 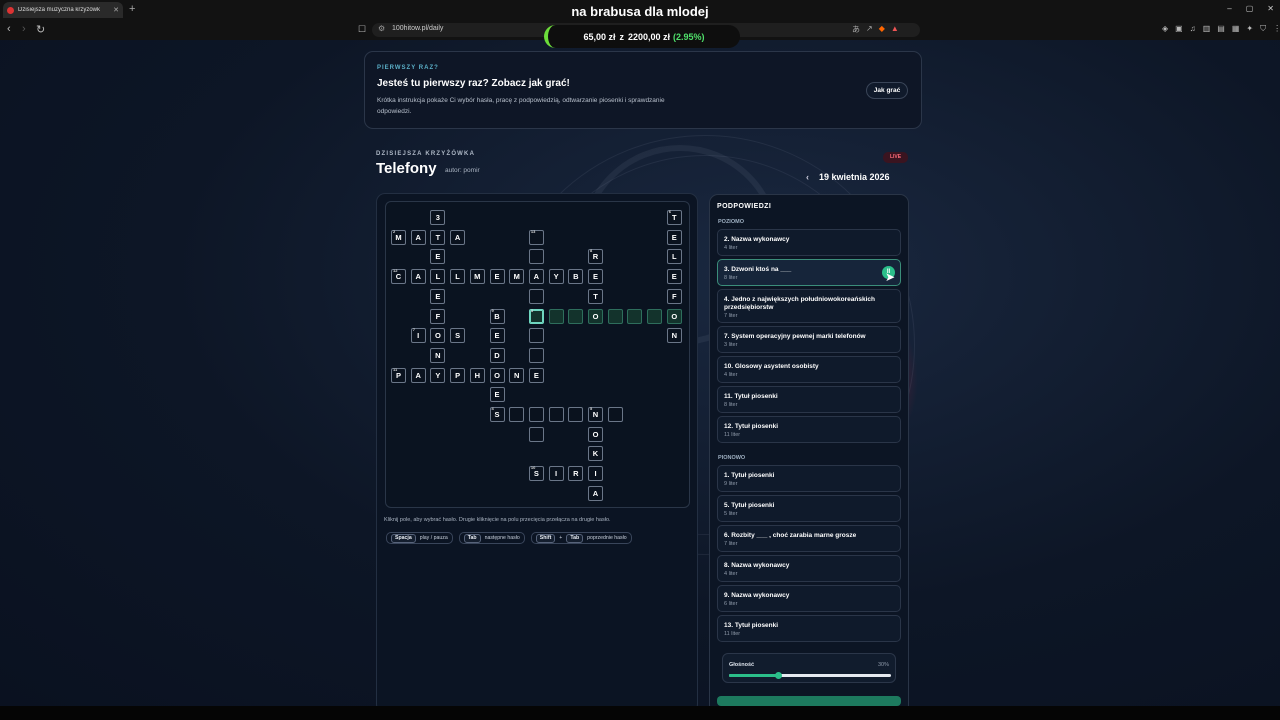 I want to click on grid-cell: P 11, so click(x=398, y=375).